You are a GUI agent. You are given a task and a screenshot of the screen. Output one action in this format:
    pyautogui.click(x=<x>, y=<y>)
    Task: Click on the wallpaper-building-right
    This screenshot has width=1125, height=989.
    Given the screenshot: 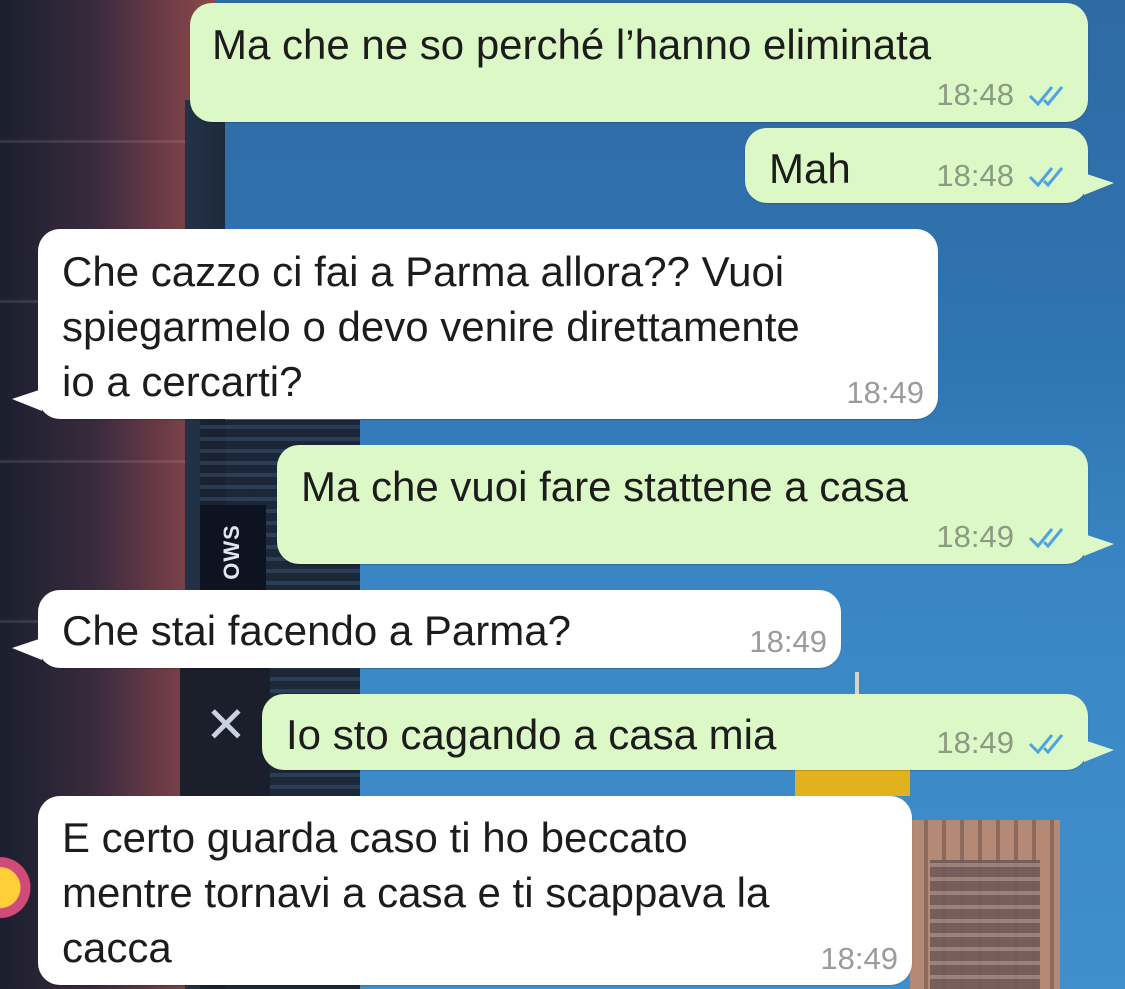 What is the action you would take?
    pyautogui.click(x=985, y=924)
    